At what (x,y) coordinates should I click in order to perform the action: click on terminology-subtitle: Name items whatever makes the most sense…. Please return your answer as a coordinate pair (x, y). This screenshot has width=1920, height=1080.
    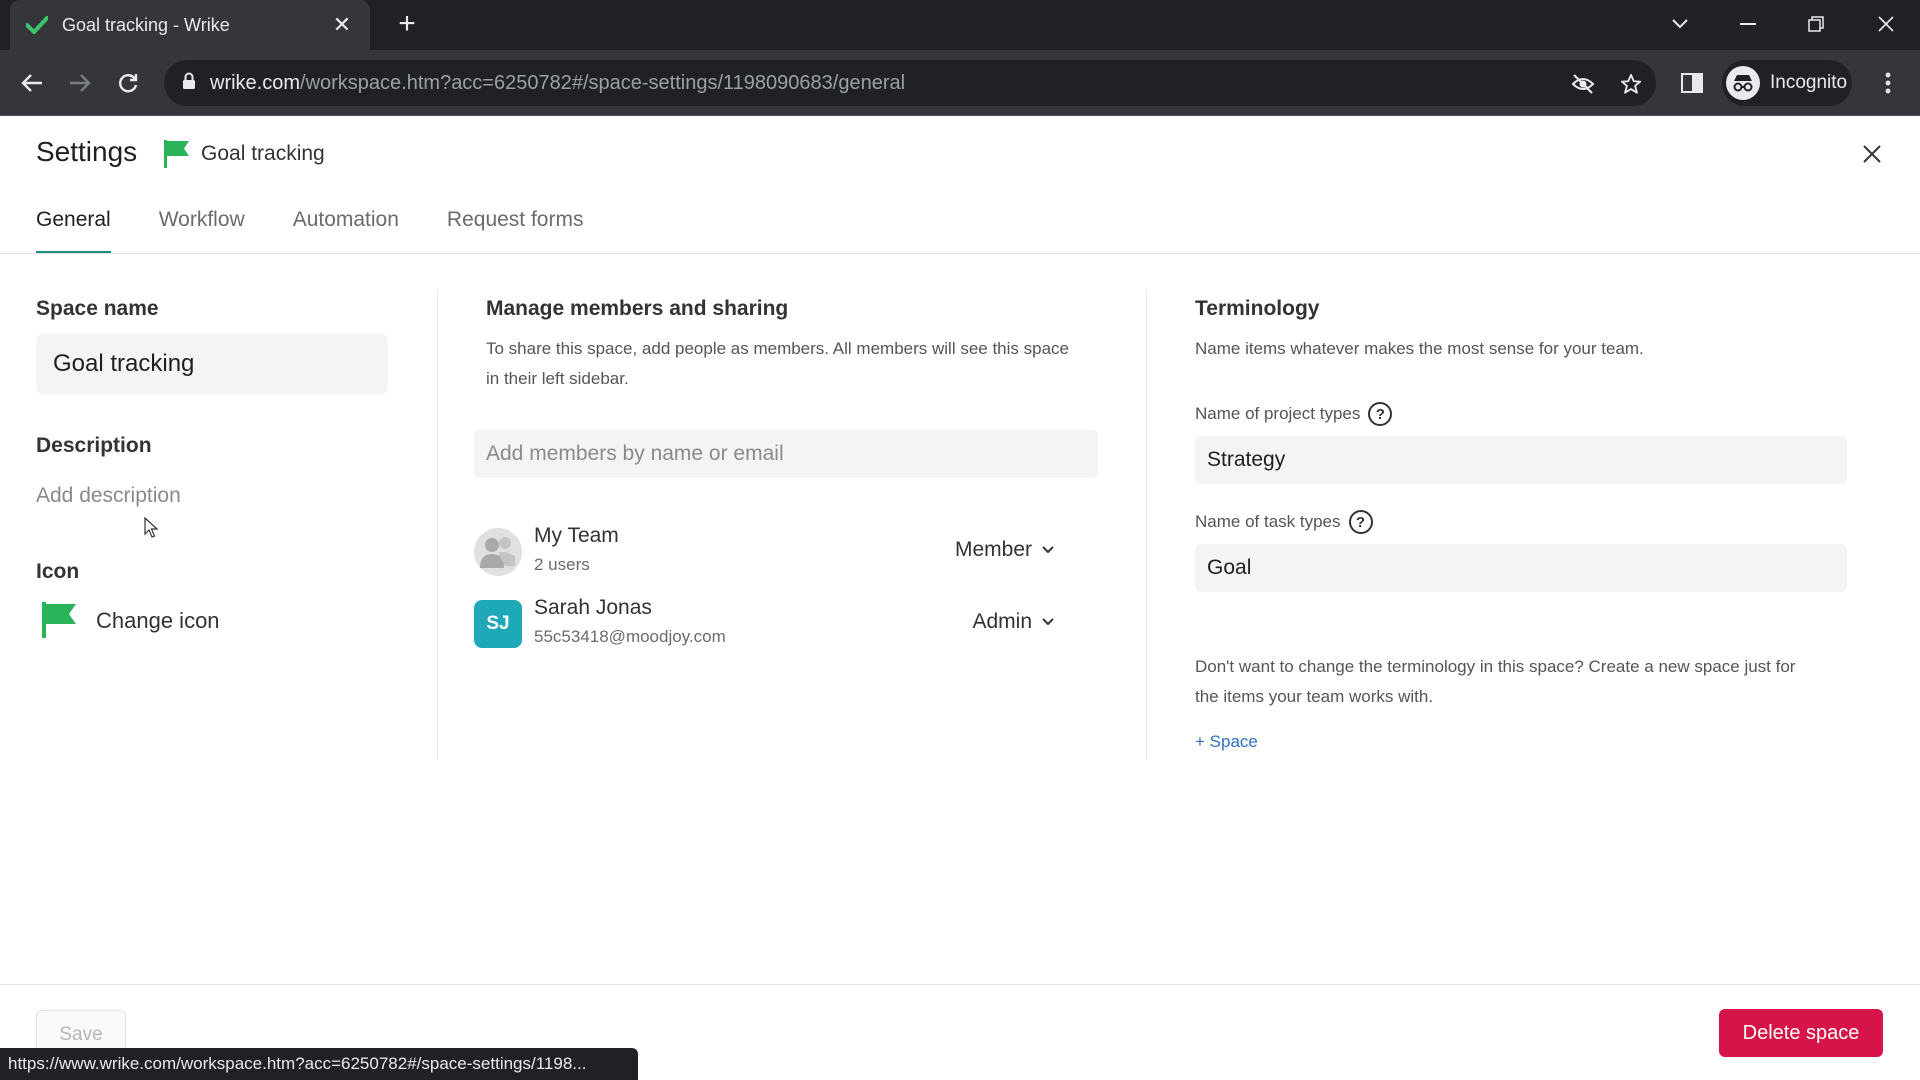
    Looking at the image, I should click on (1419, 348).